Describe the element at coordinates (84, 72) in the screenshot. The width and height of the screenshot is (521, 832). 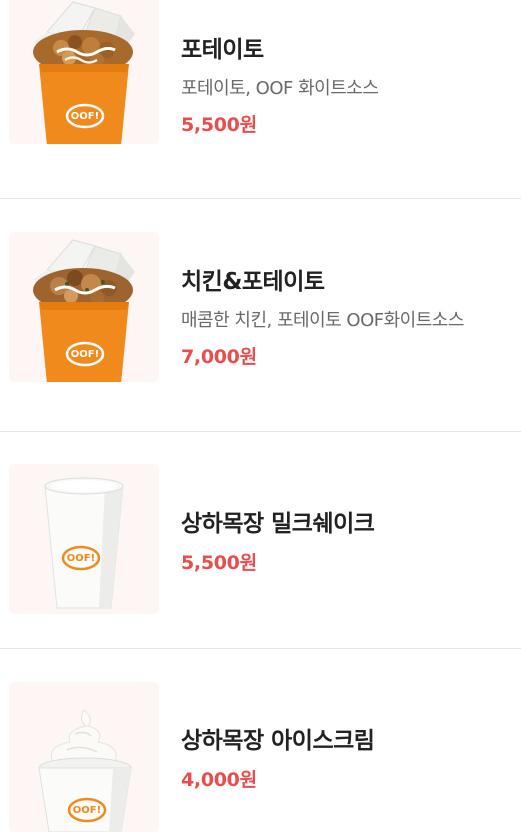
I see `potato-box-image: OOF!` at that location.